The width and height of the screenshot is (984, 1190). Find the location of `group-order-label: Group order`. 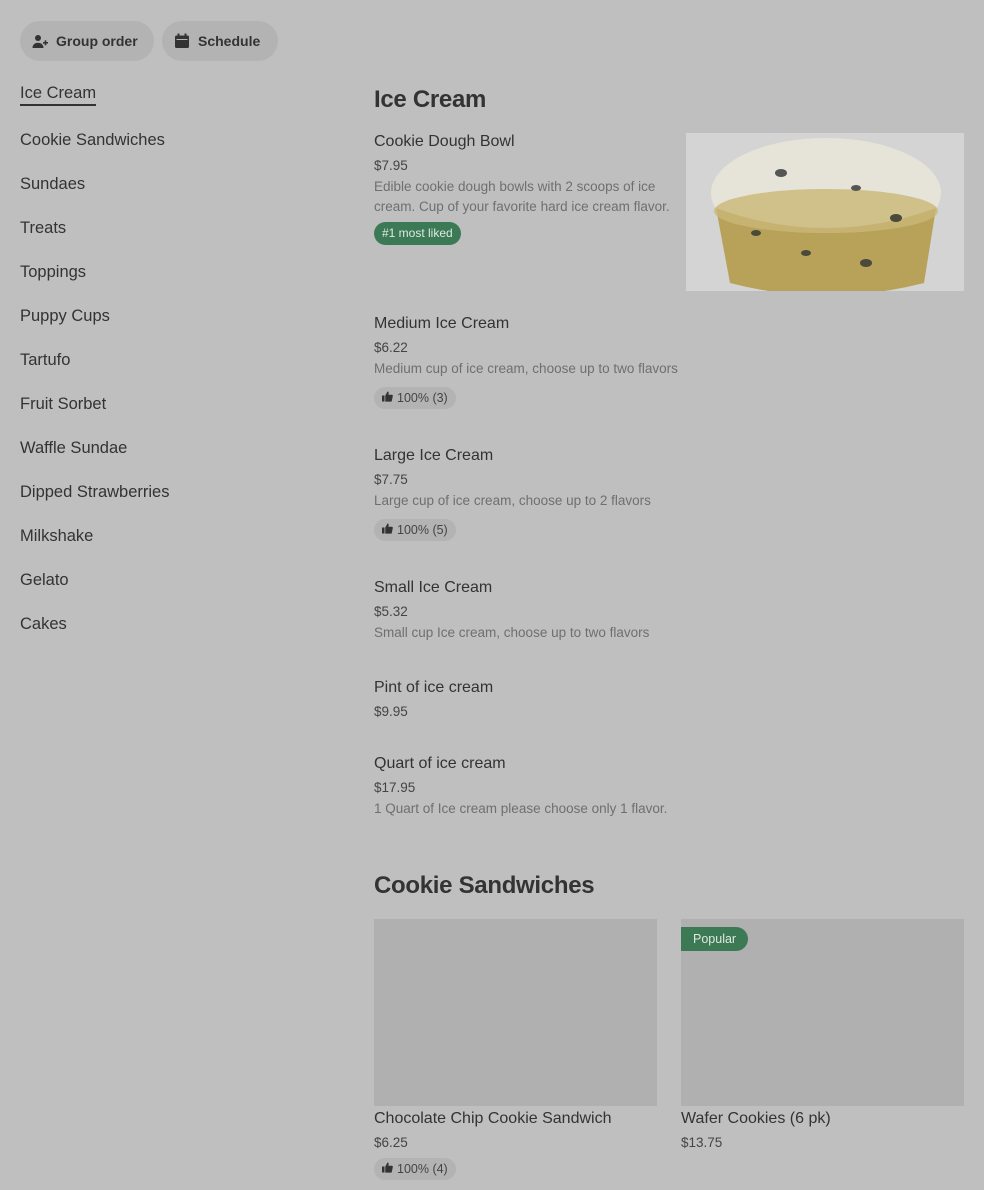

group-order-label: Group order is located at coordinates (97, 41).